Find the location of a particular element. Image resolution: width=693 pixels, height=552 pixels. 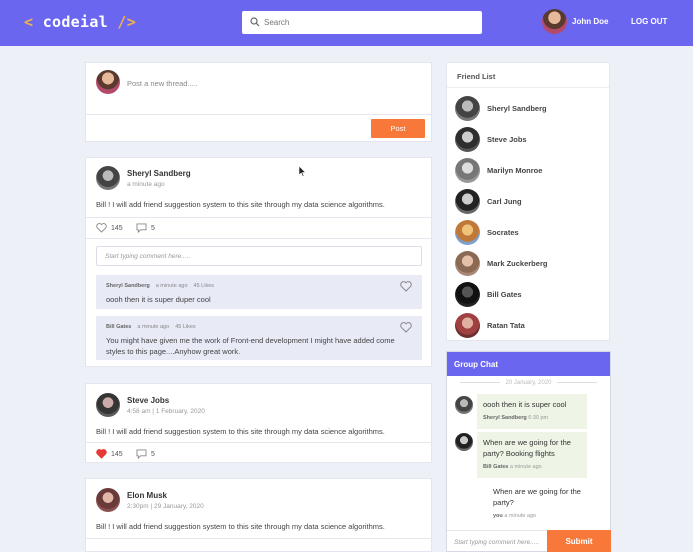

comment-count: 5 is located at coordinates (153, 228).